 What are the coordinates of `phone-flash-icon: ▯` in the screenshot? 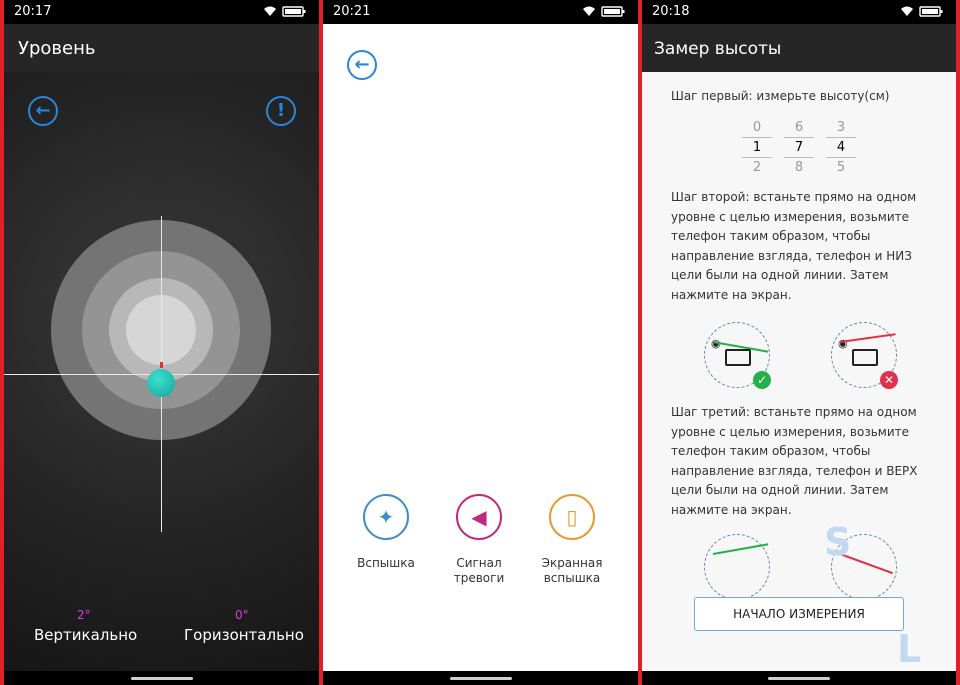 It's located at (572, 517).